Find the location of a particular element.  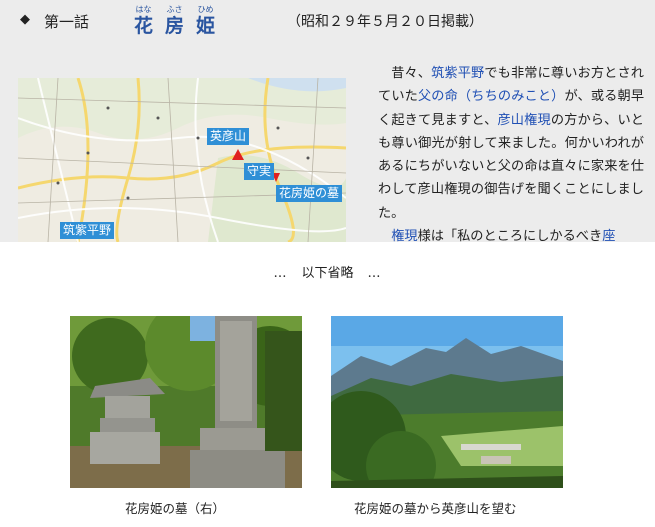

map-label-chikushi: 筑紫平野 is located at coordinates (87, 230).